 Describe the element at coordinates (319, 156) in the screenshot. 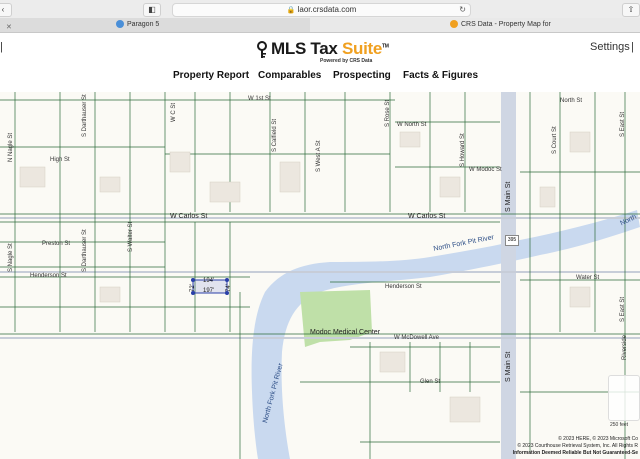

I see `street-label: S West A St` at that location.